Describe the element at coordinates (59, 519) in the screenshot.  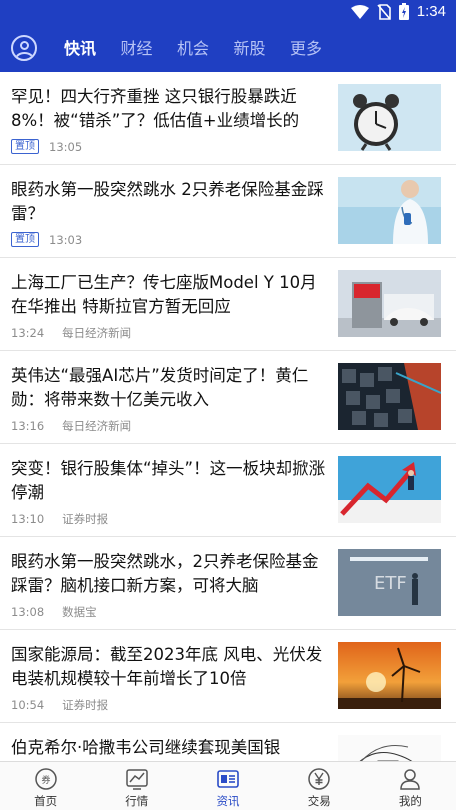
I see `news-meta: 13:10 证券时报` at that location.